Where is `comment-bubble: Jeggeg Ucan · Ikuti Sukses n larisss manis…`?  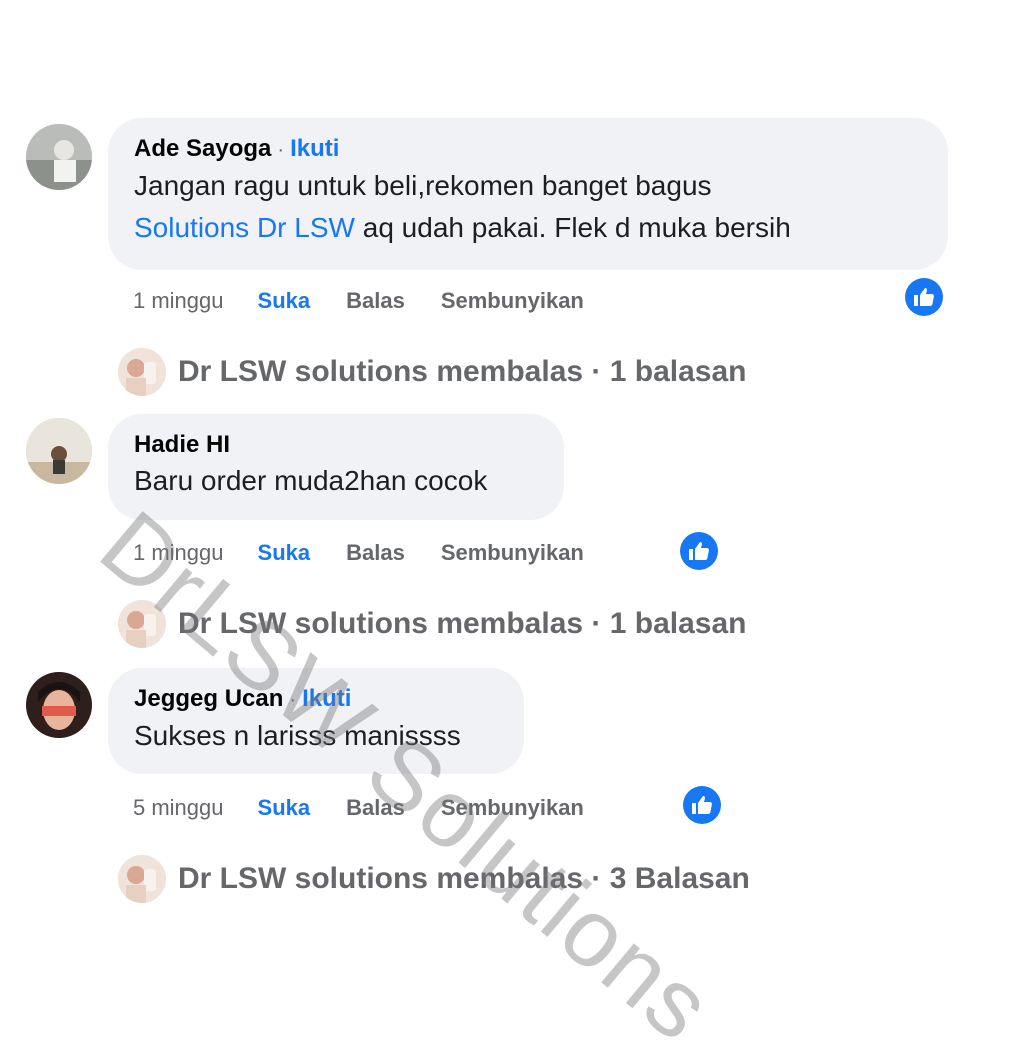
comment-bubble: Jeggeg Ucan · Ikuti Sukses n larisss manis… is located at coordinates (316, 721).